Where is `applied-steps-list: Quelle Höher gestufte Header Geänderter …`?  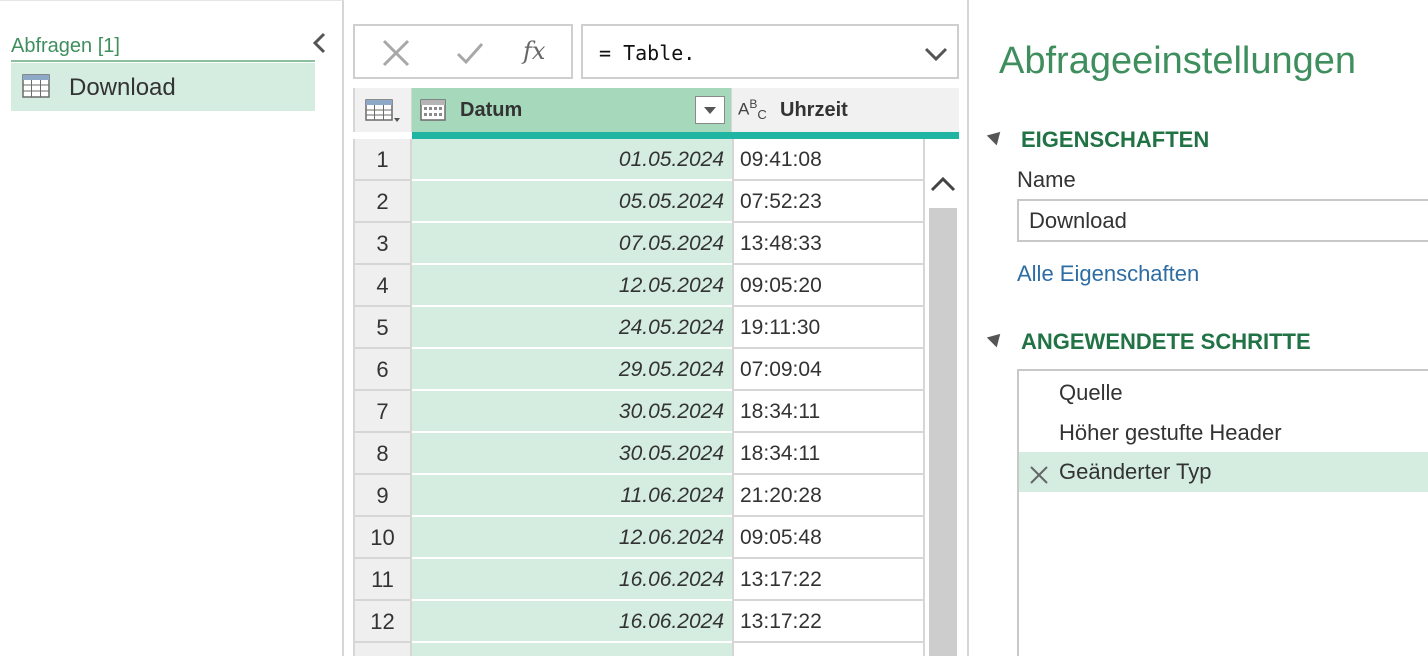
applied-steps-list: Quelle Höher gestufte Header Geänderter … is located at coordinates (1222, 512).